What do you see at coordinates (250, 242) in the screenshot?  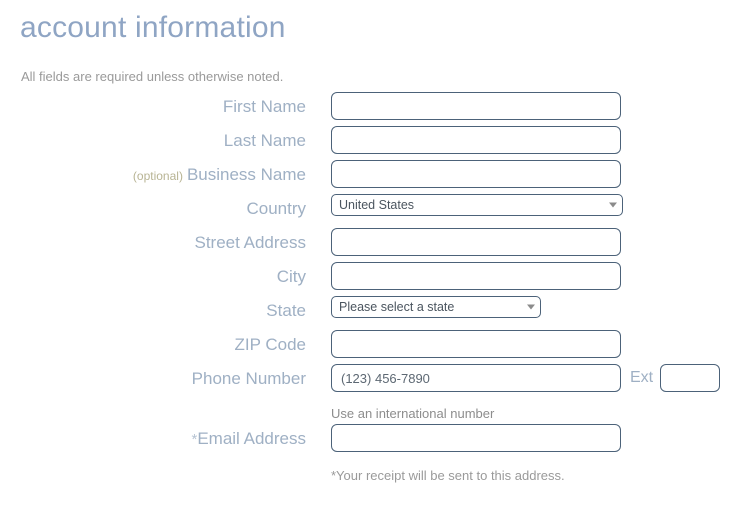 I see `label-street-address-text: Street Address` at bounding box center [250, 242].